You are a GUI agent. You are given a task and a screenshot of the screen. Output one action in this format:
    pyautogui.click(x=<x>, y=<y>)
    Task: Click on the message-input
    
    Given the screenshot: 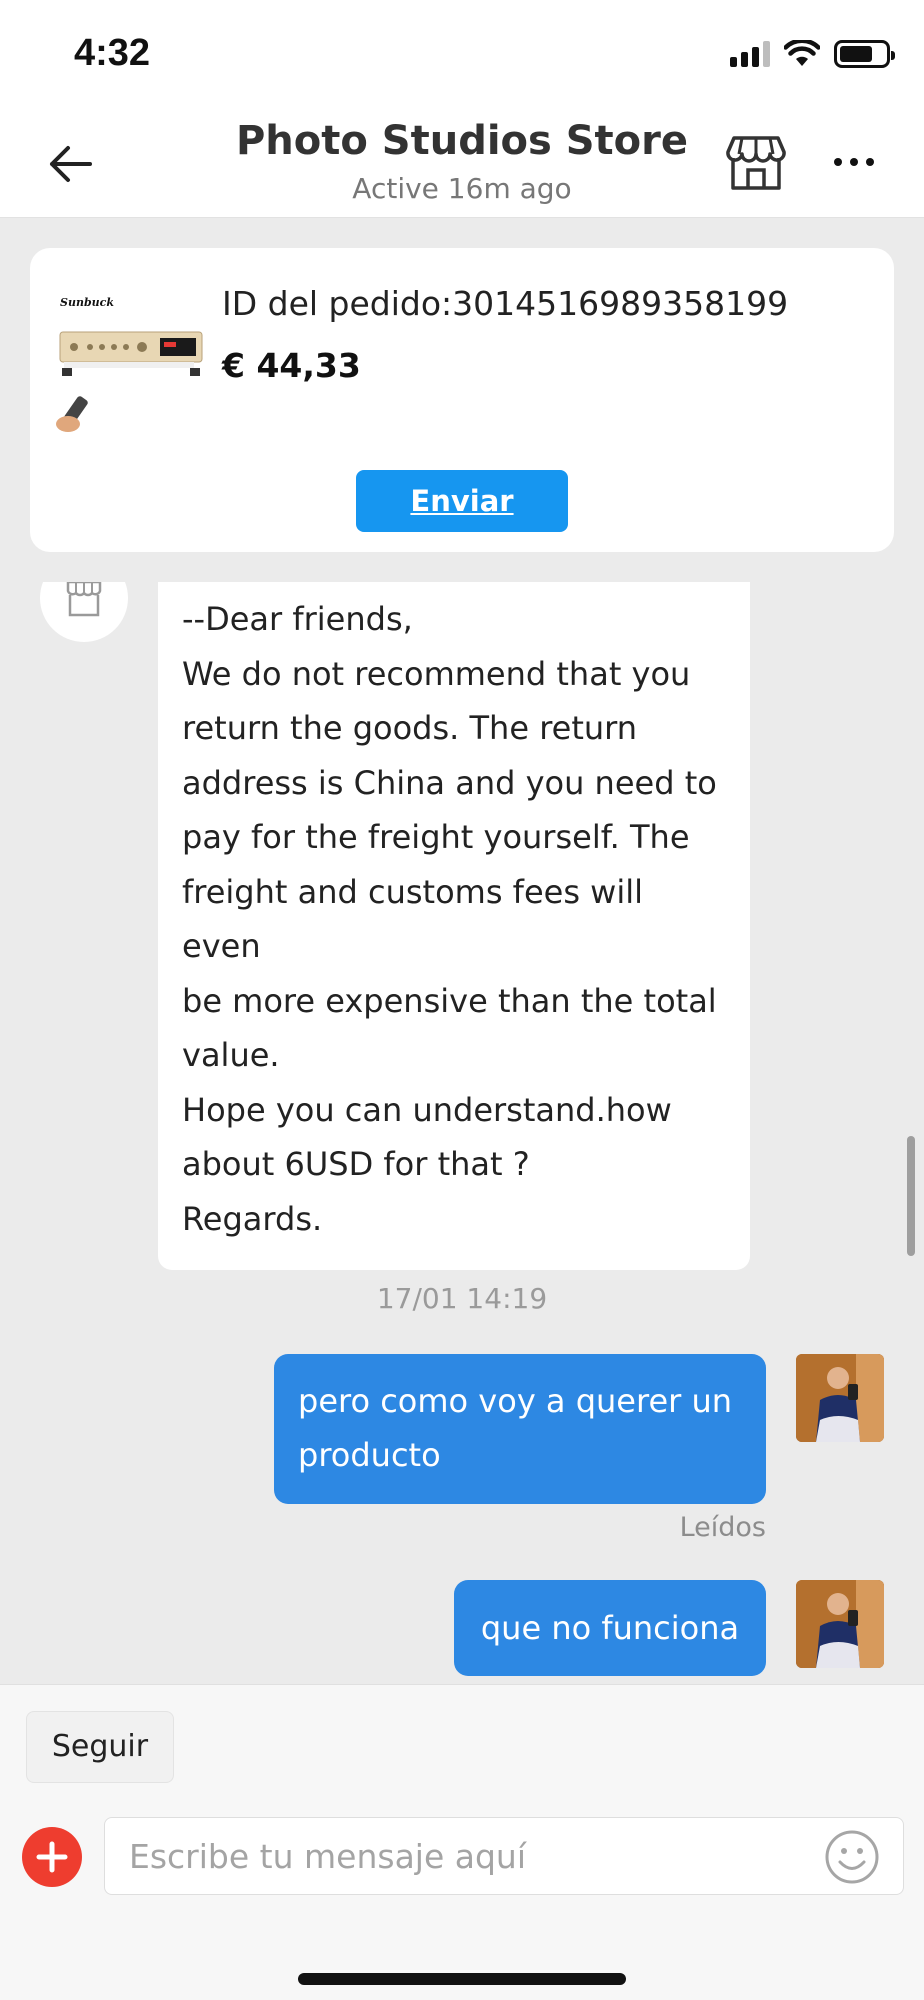 What is the action you would take?
    pyautogui.click(x=504, y=1856)
    